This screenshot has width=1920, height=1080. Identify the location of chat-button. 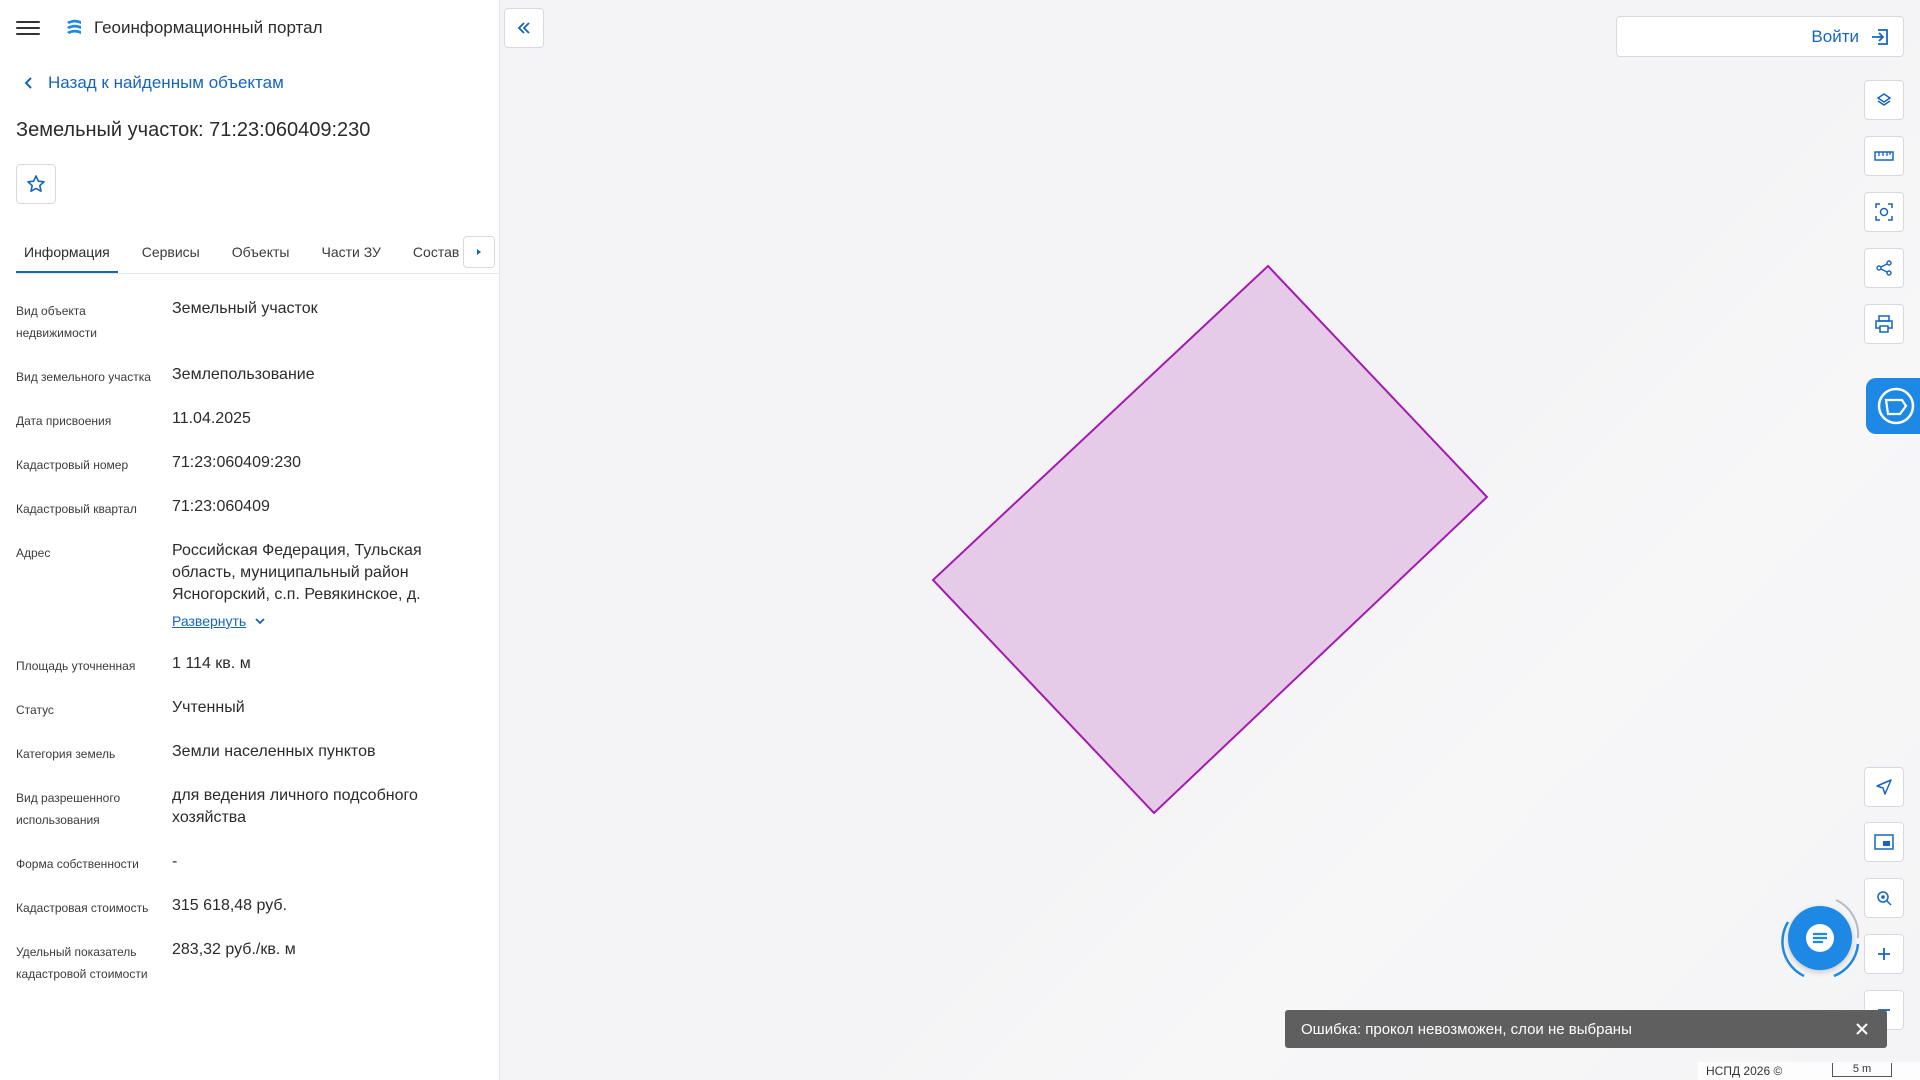
(1820, 938).